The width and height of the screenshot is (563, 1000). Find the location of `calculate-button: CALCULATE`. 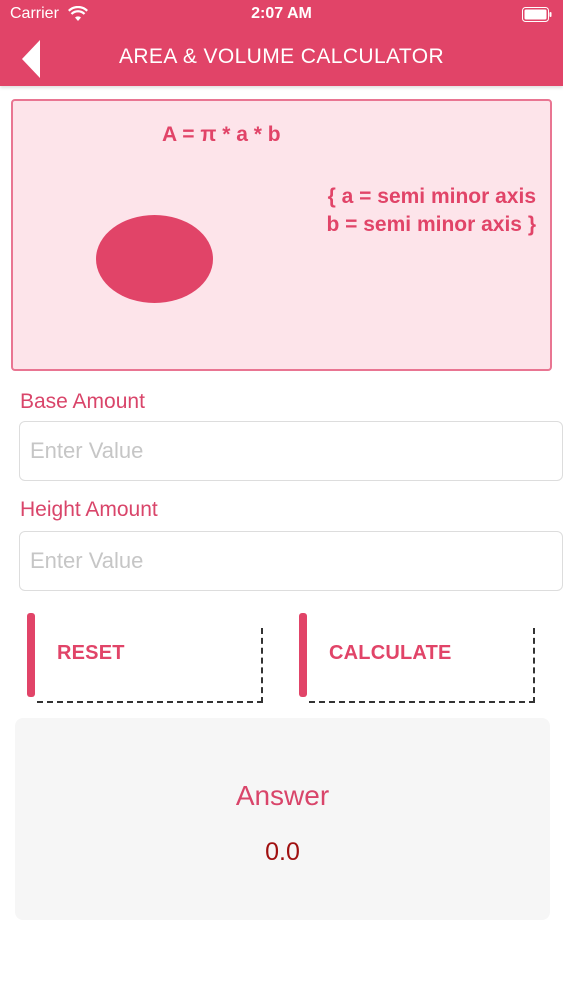

calculate-button: CALCULATE is located at coordinates (417, 658).